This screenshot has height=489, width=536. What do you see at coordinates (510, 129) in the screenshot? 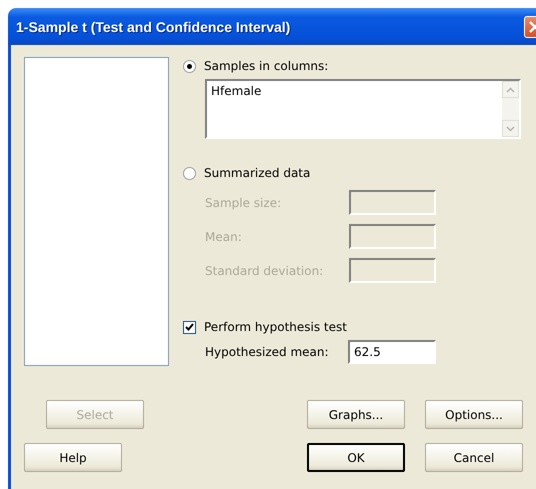
I see `chevron-down-icon` at bounding box center [510, 129].